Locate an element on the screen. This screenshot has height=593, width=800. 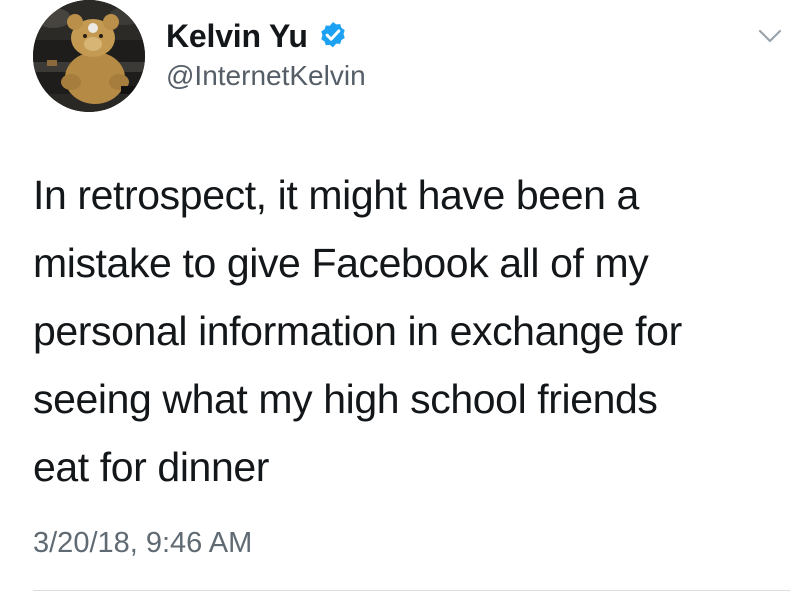
avatar is located at coordinates (89, 56).